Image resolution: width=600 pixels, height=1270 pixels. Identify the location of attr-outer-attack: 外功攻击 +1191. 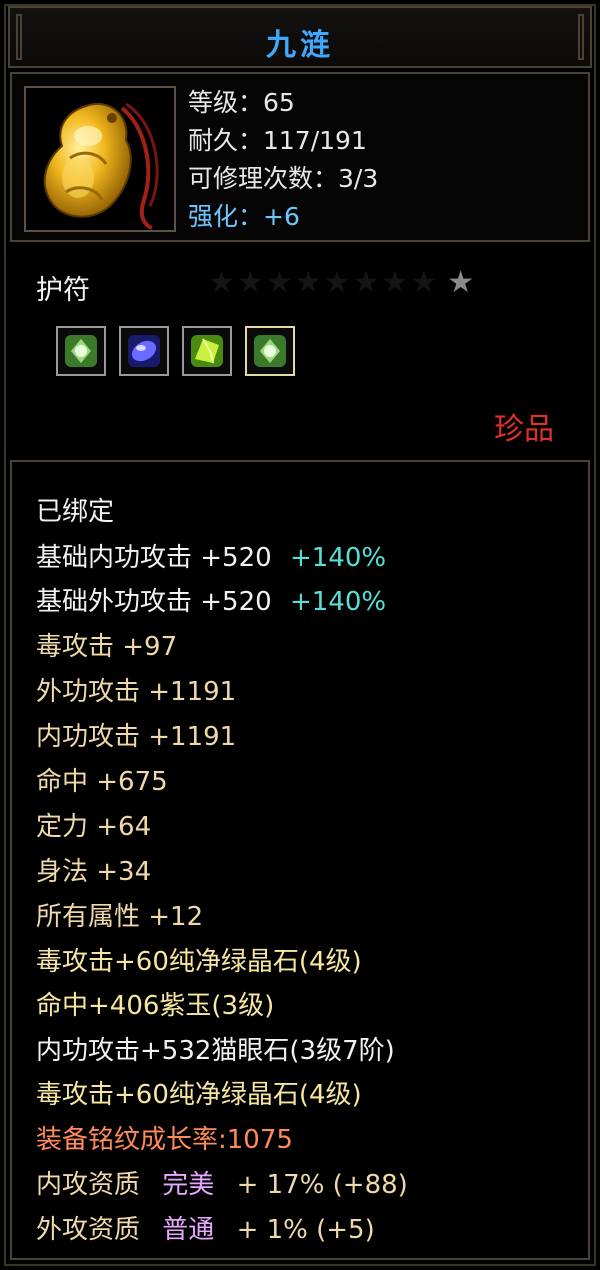
(136, 692).